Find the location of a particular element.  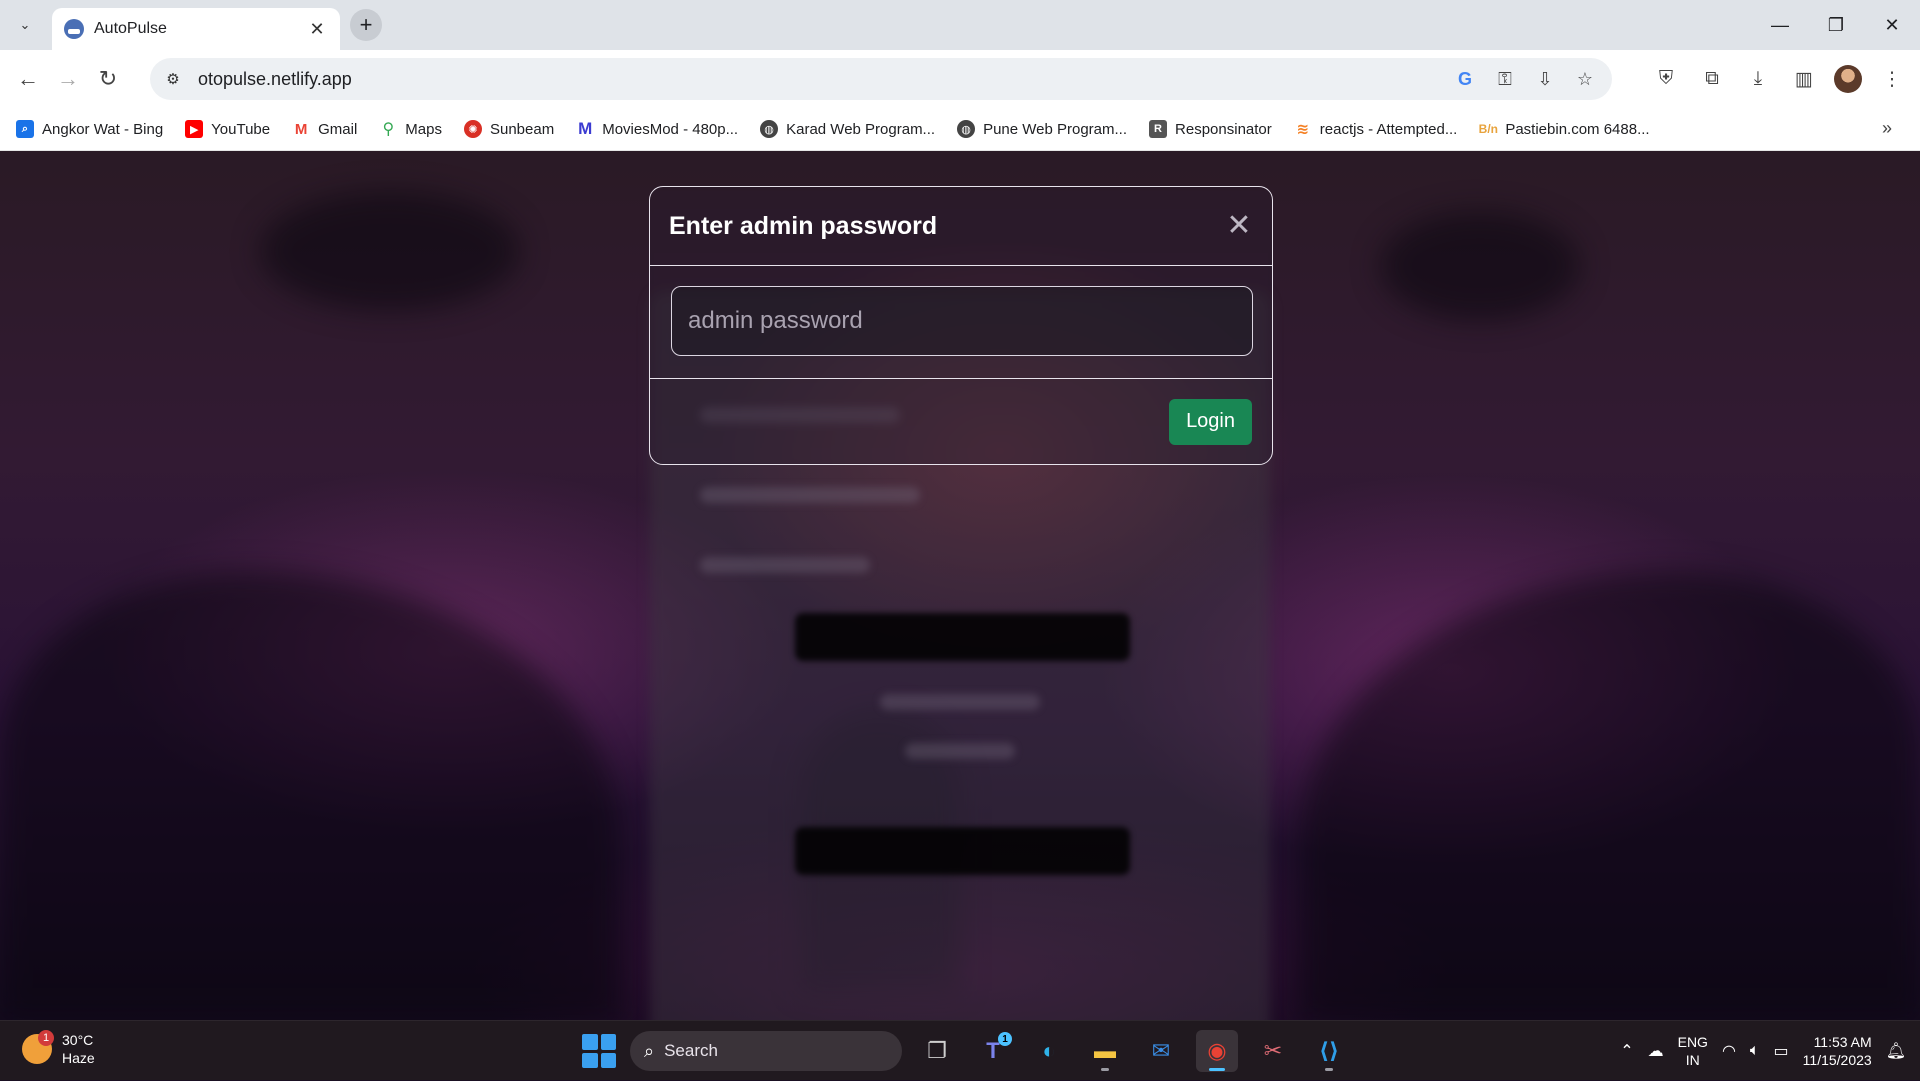

vscode-icon: ⟨⟩ is located at coordinates (1329, 1051).